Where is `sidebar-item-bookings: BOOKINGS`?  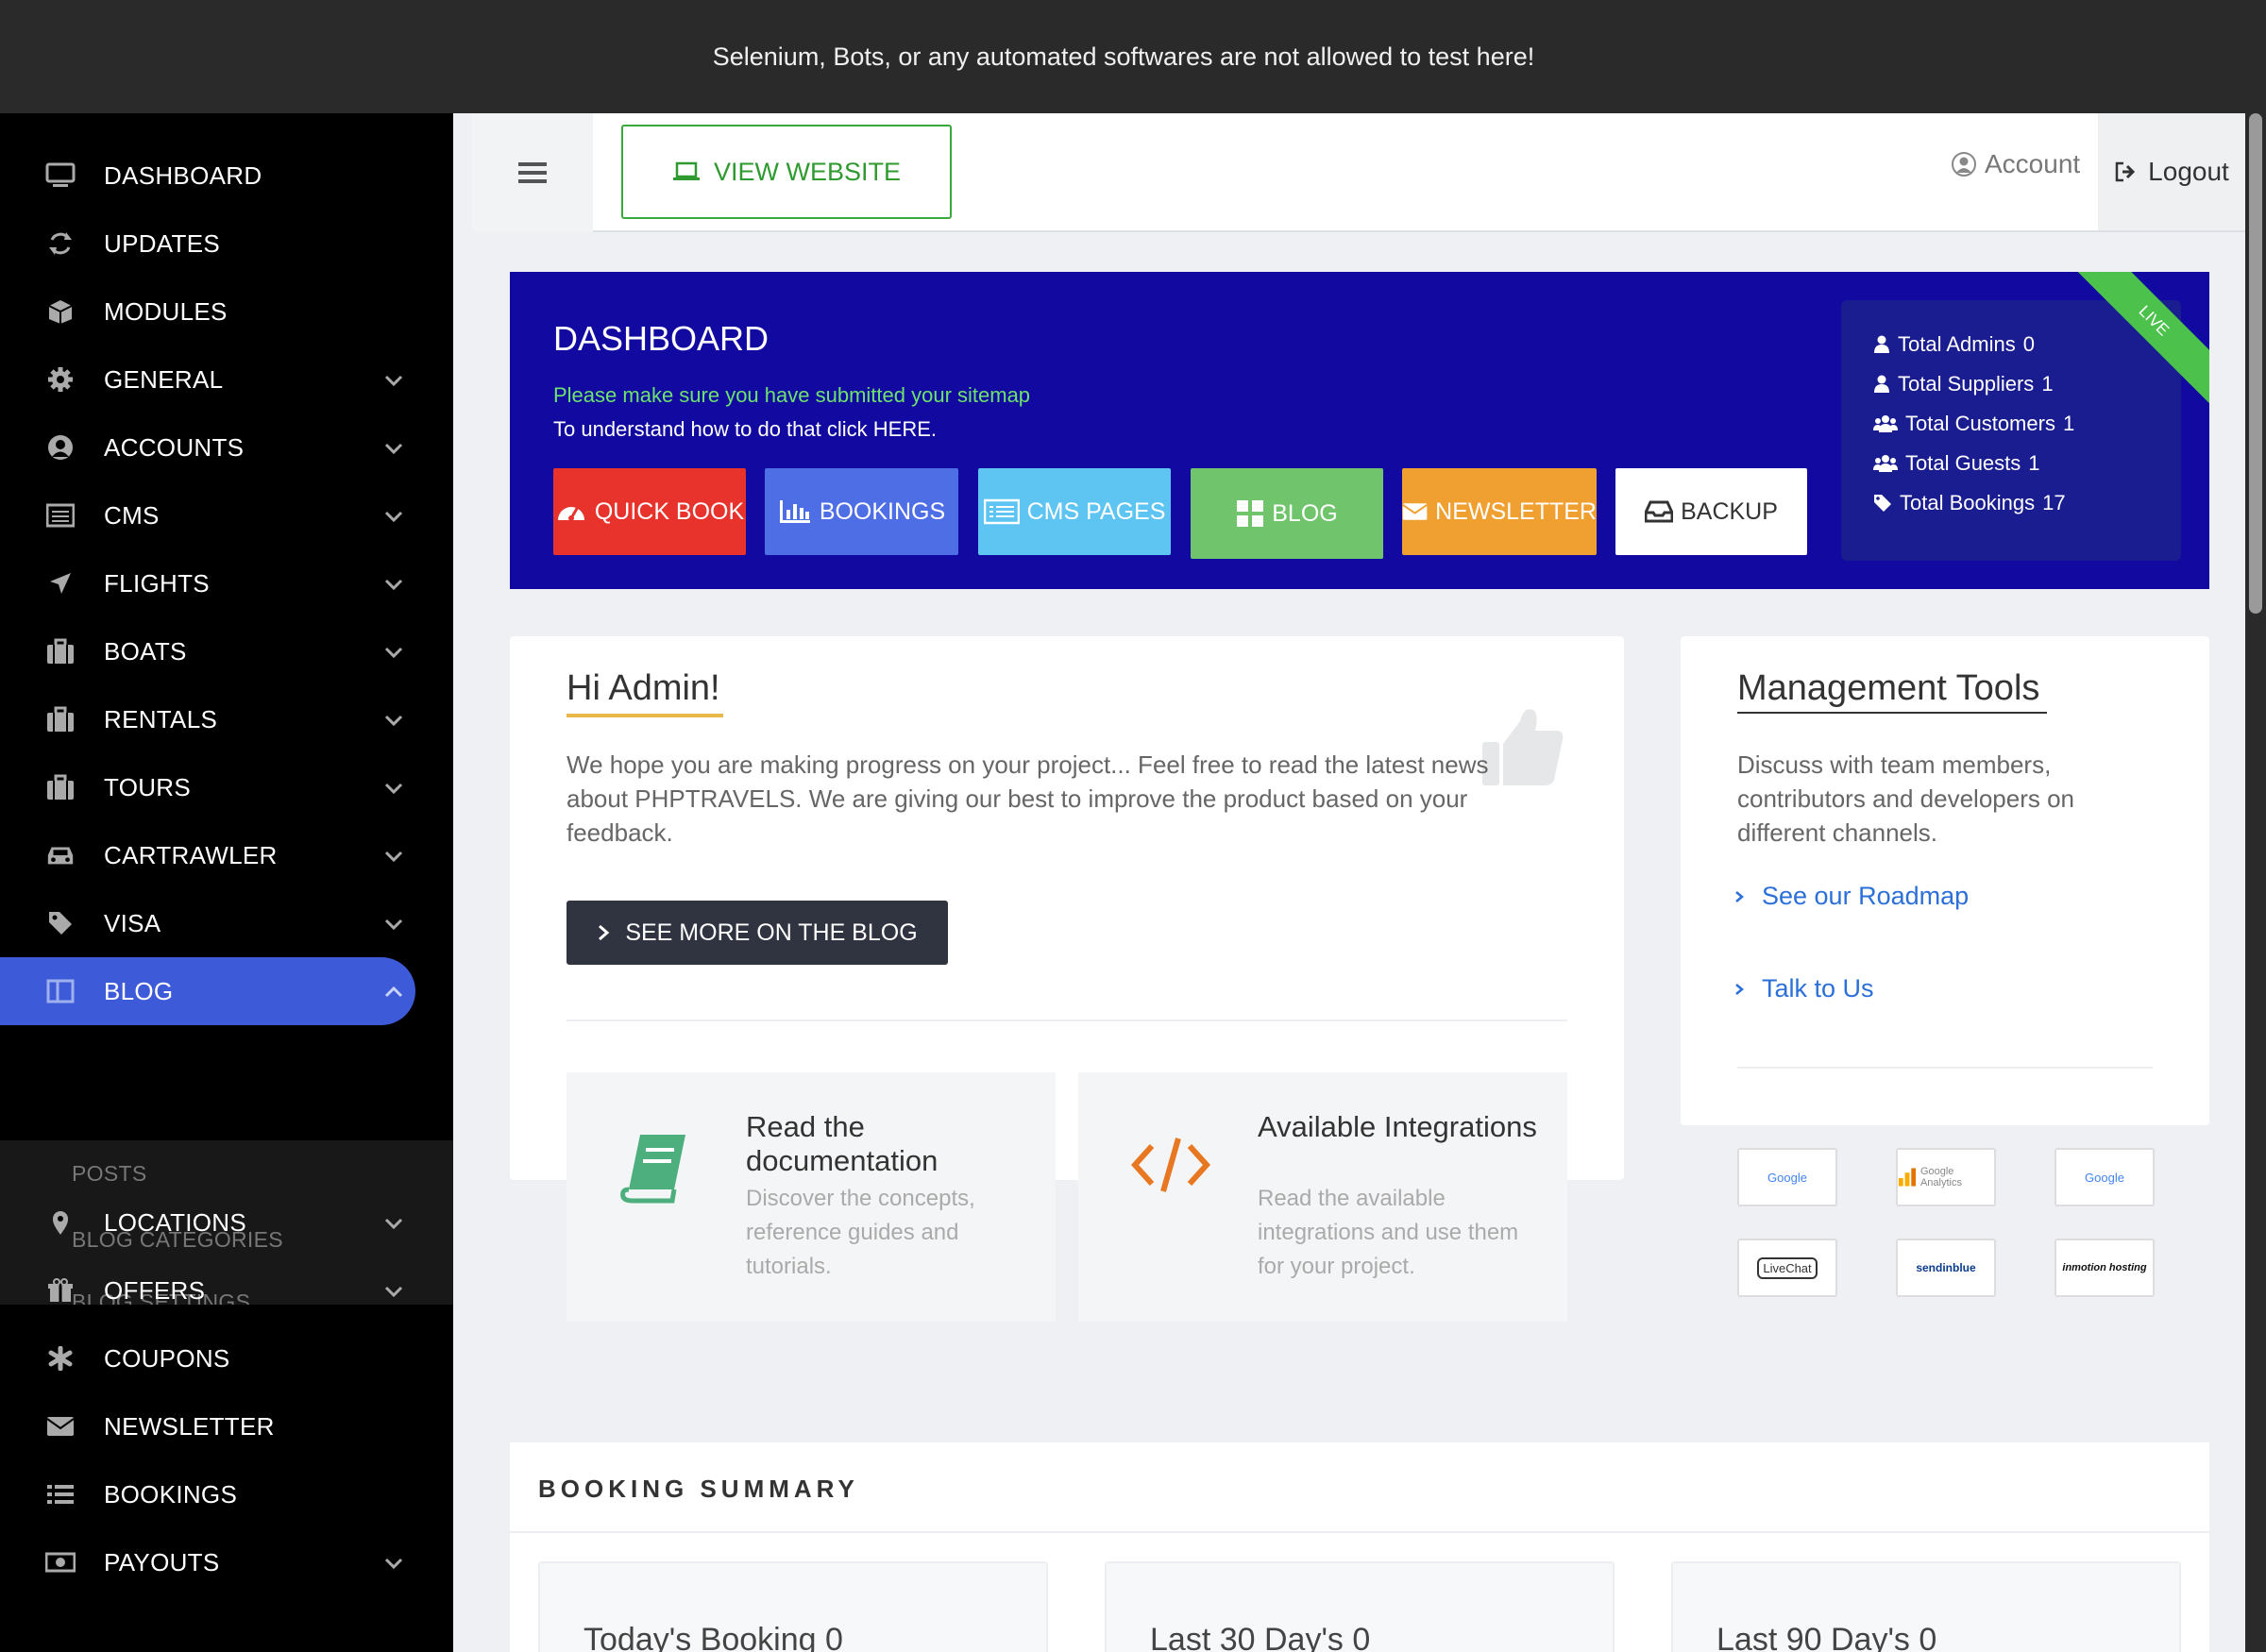
sidebar-item-bookings: BOOKINGS is located at coordinates (227, 1494).